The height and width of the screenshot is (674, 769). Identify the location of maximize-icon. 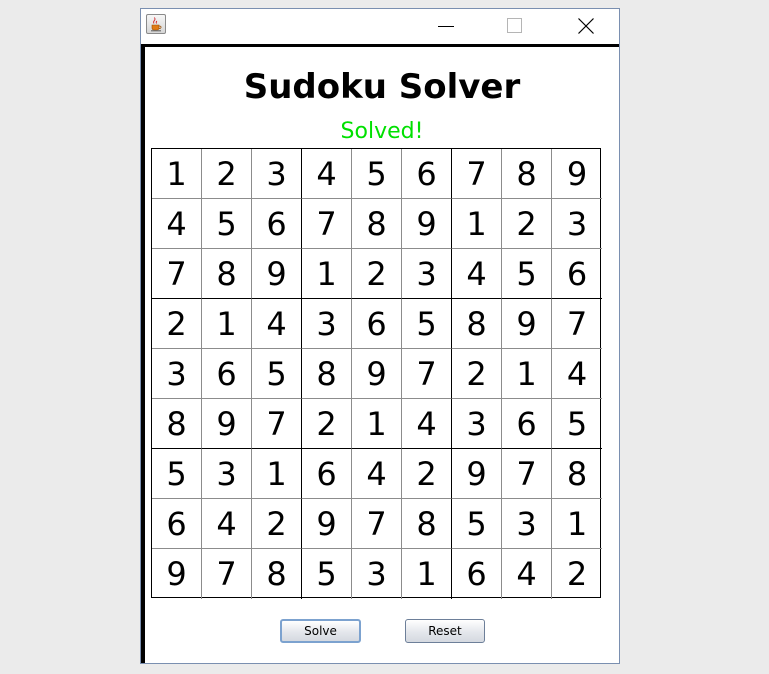
(514, 25).